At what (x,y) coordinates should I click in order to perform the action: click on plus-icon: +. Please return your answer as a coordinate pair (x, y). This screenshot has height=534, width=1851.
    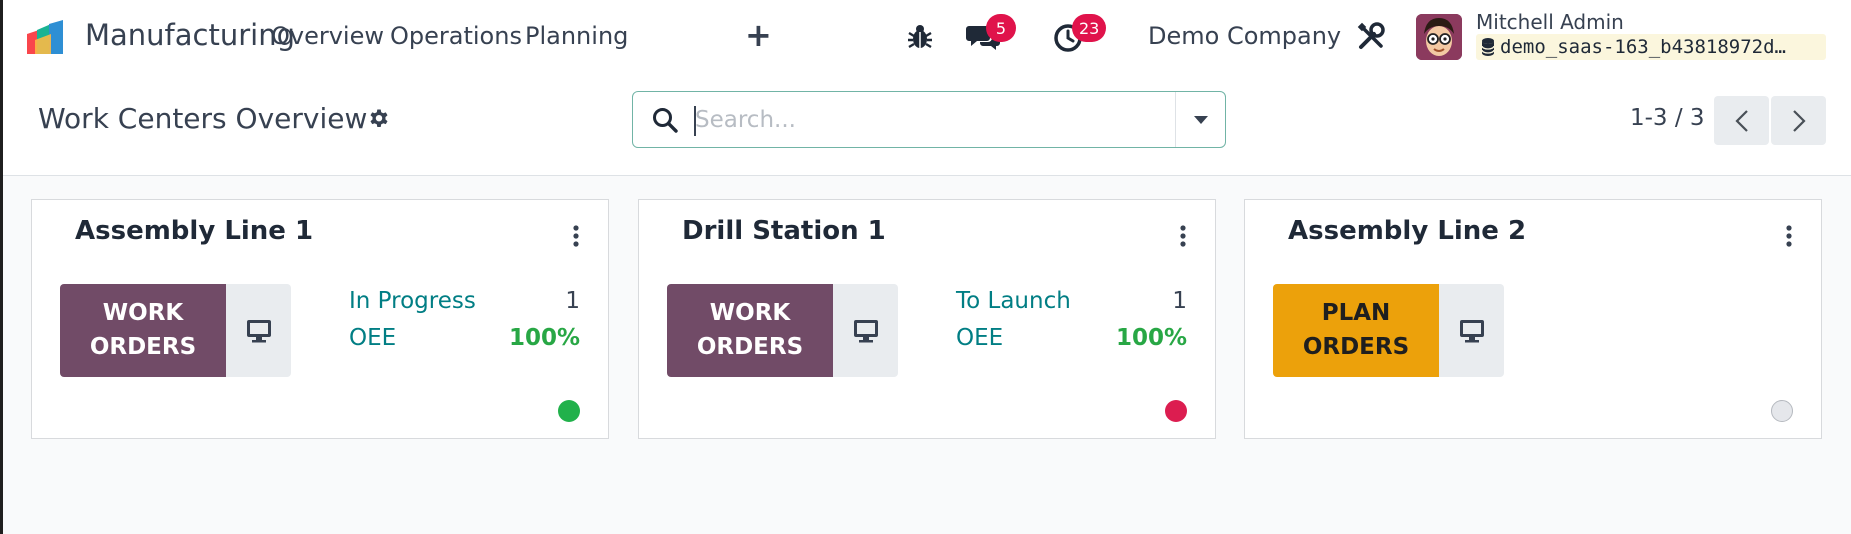
    Looking at the image, I should click on (758, 35).